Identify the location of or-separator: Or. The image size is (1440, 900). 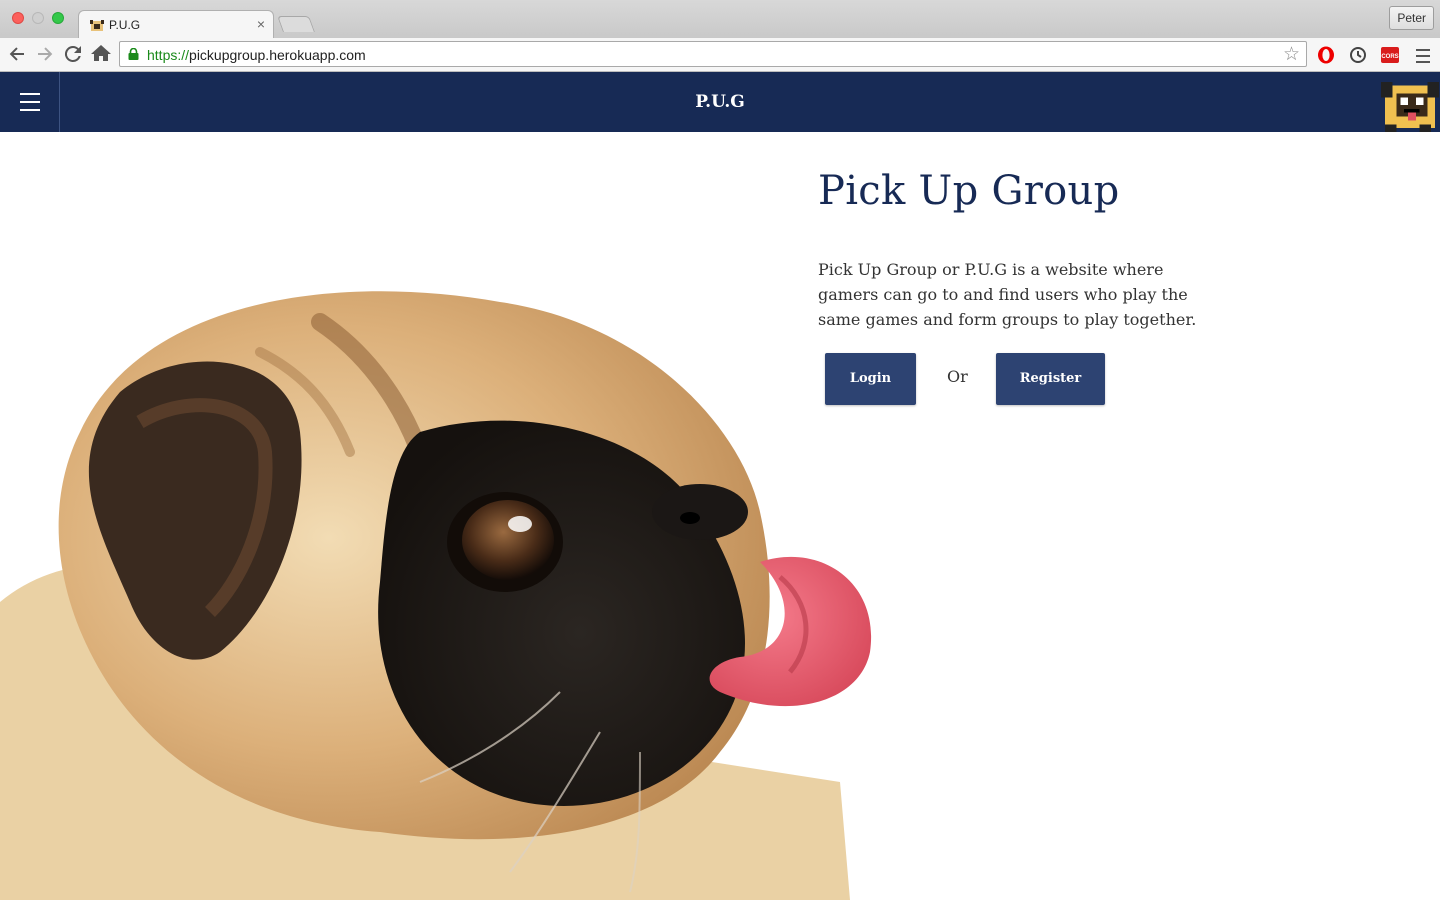
(957, 376).